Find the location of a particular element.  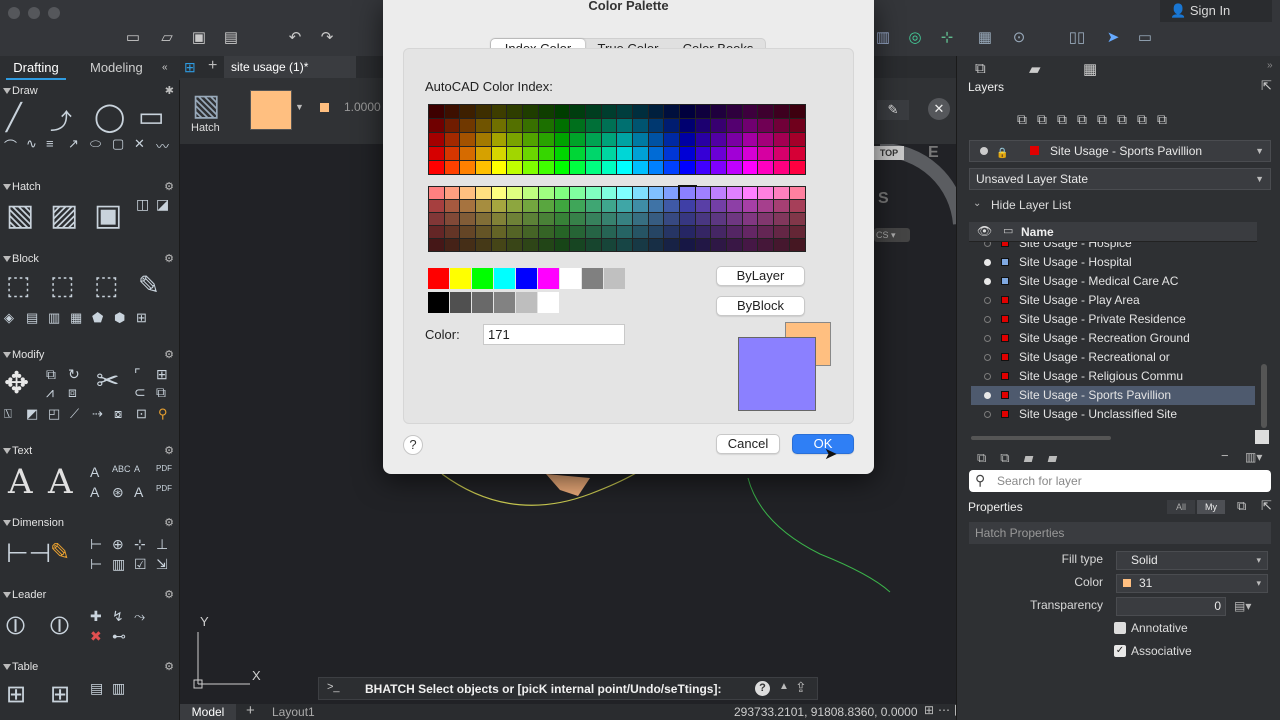

collect-leader-icon: ⤳ is located at coordinates (139, 616).